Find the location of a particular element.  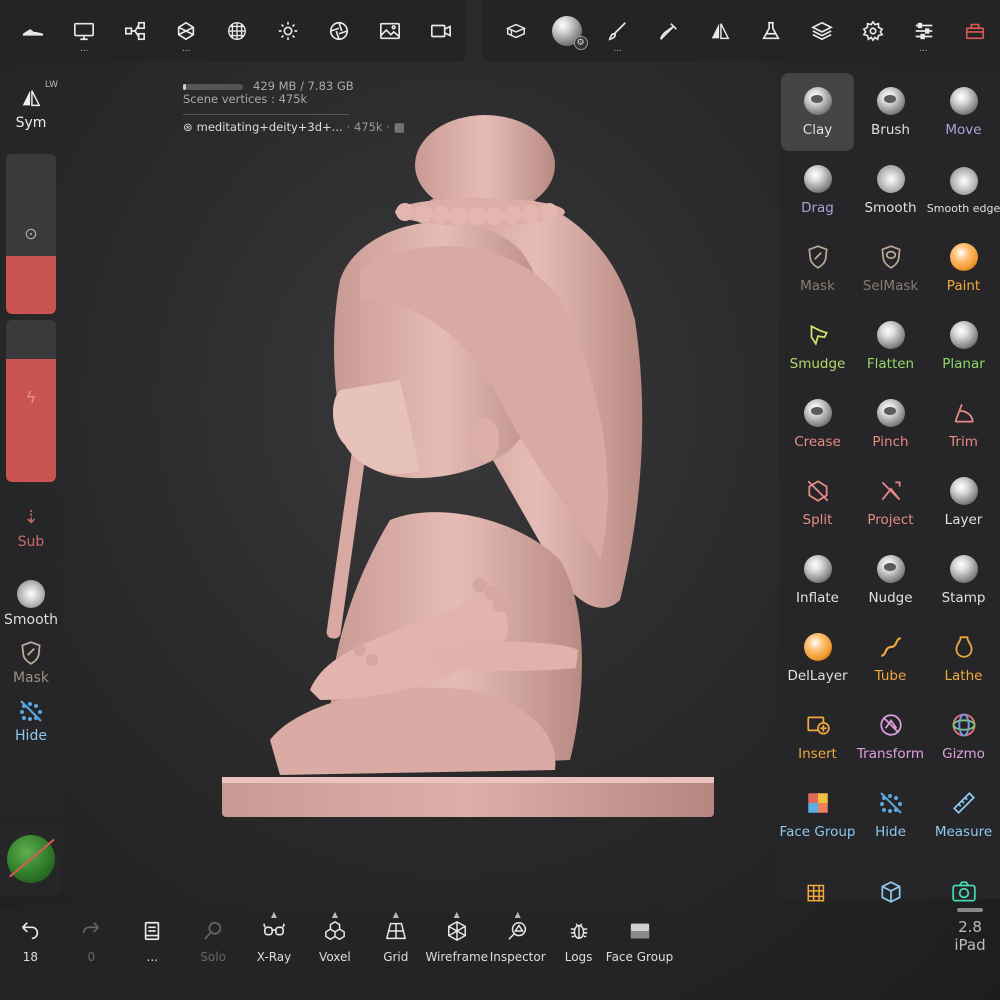

box-stack-icon is located at coordinates (515, 31).